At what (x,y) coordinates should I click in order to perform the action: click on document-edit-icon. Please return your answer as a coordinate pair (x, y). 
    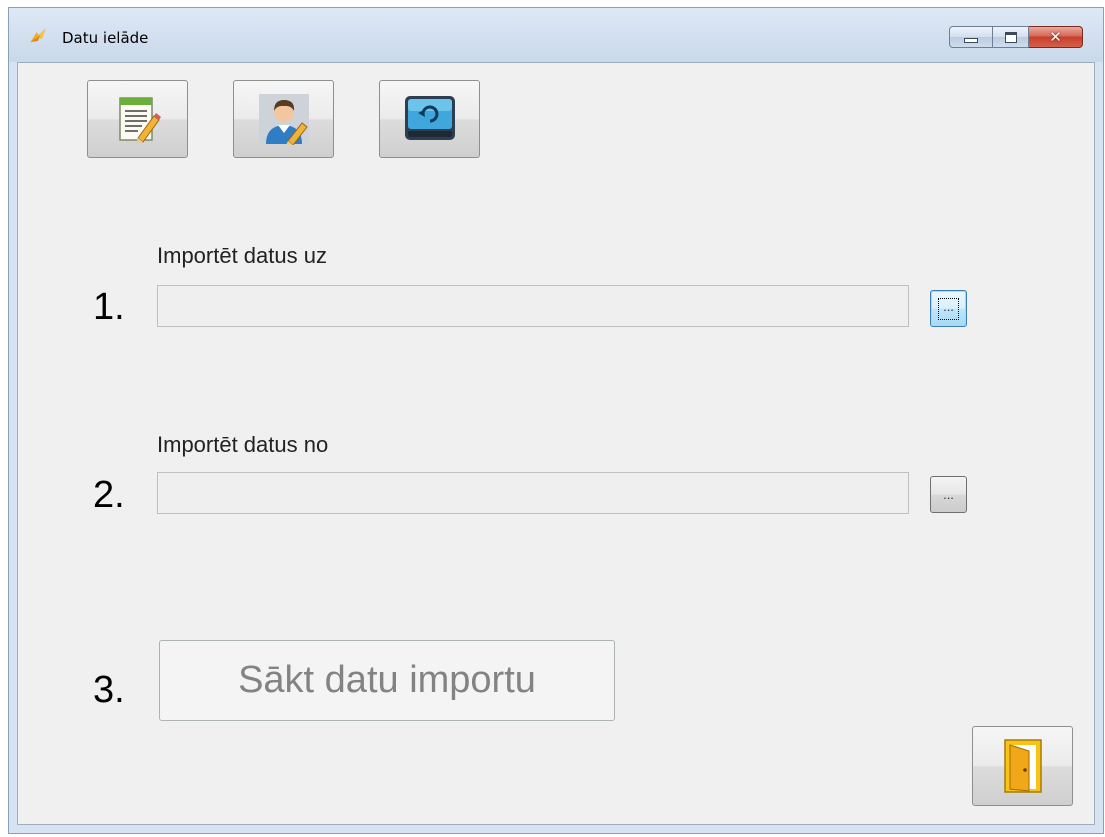
    Looking at the image, I should click on (139, 120).